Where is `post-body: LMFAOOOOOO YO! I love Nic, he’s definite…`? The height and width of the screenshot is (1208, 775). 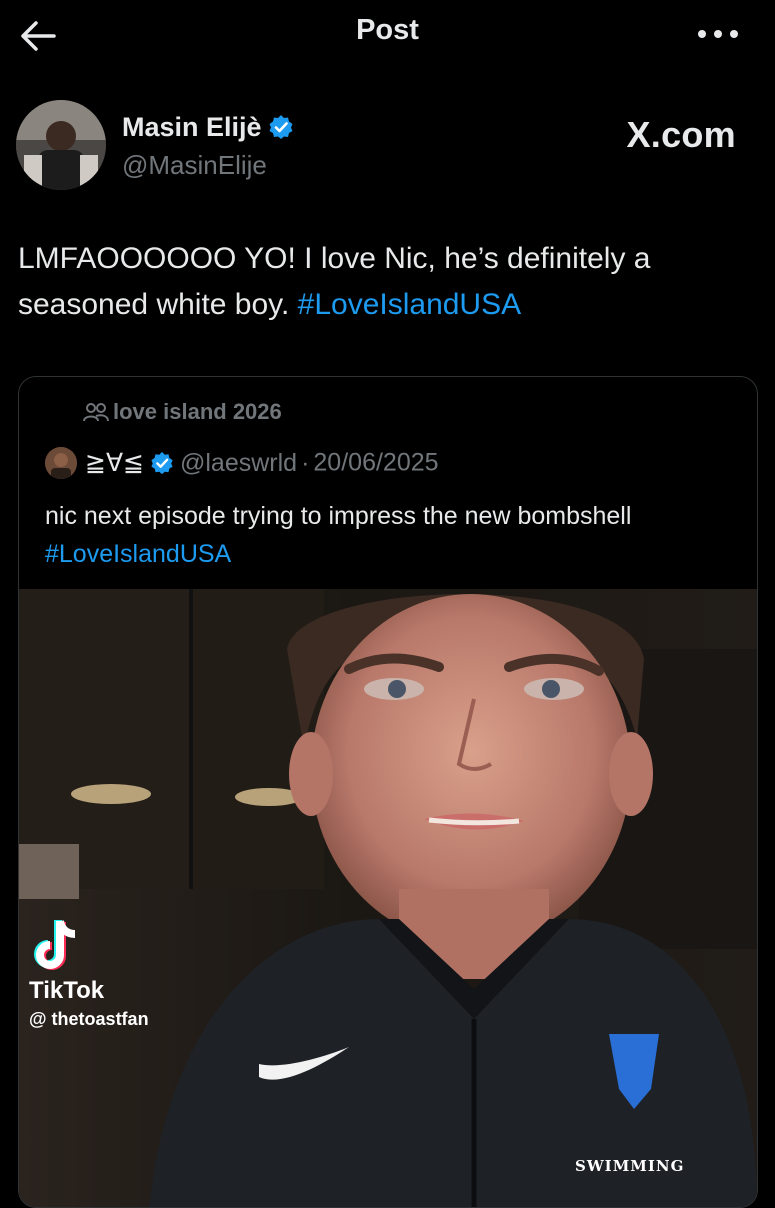
post-body: LMFAOOOOOO YO! I love Nic, he’s definite… is located at coordinates (388, 282).